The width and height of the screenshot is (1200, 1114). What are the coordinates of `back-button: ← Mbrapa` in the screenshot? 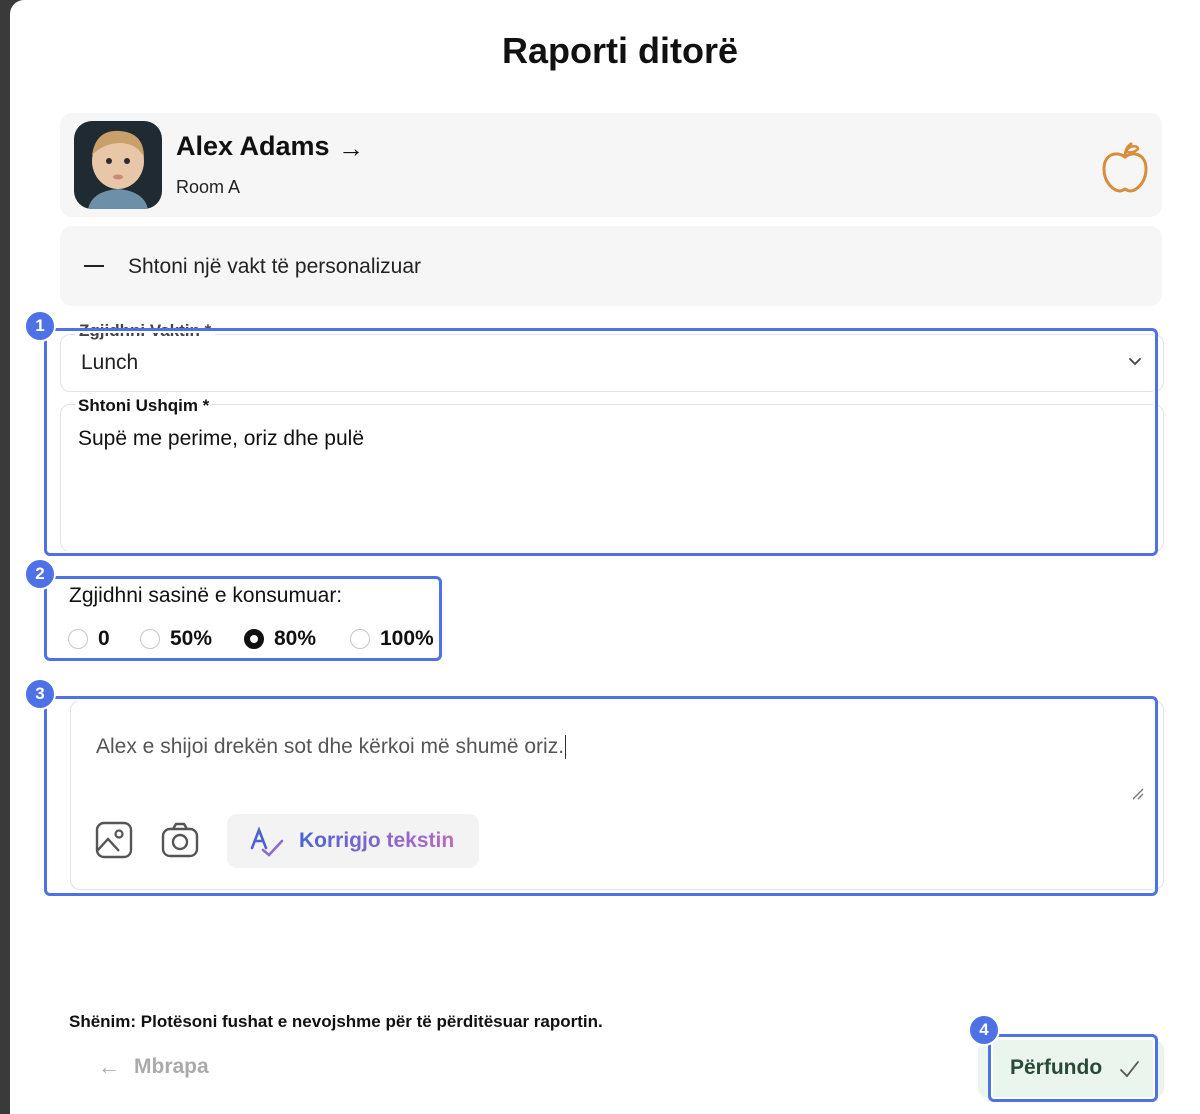 It's located at (153, 1067).